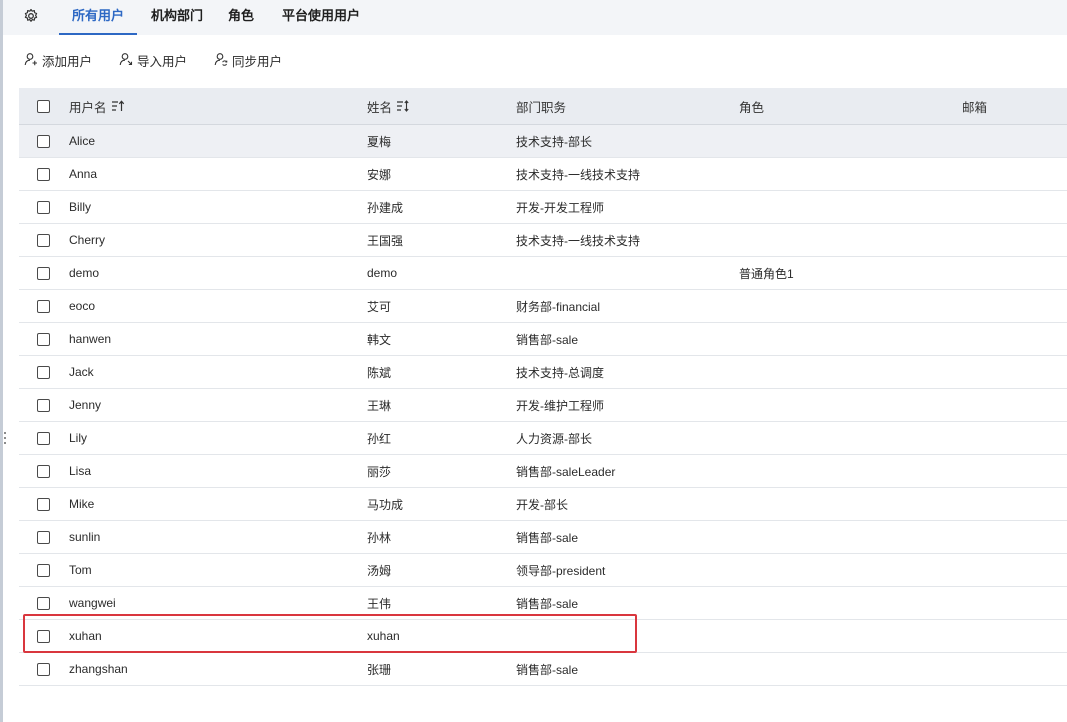 This screenshot has height=722, width=1067. Describe the element at coordinates (543, 339) in the screenshot. I see `table-row: hanwen 韩文 销售部-sale` at that location.